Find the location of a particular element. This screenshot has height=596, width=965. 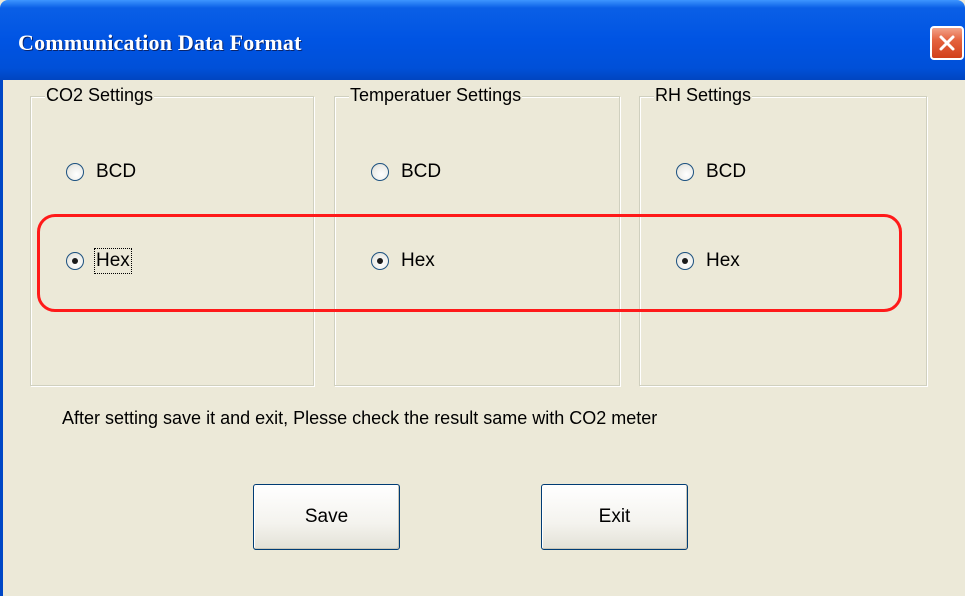

co2-hex-radio-option: Hex is located at coordinates (99, 261).